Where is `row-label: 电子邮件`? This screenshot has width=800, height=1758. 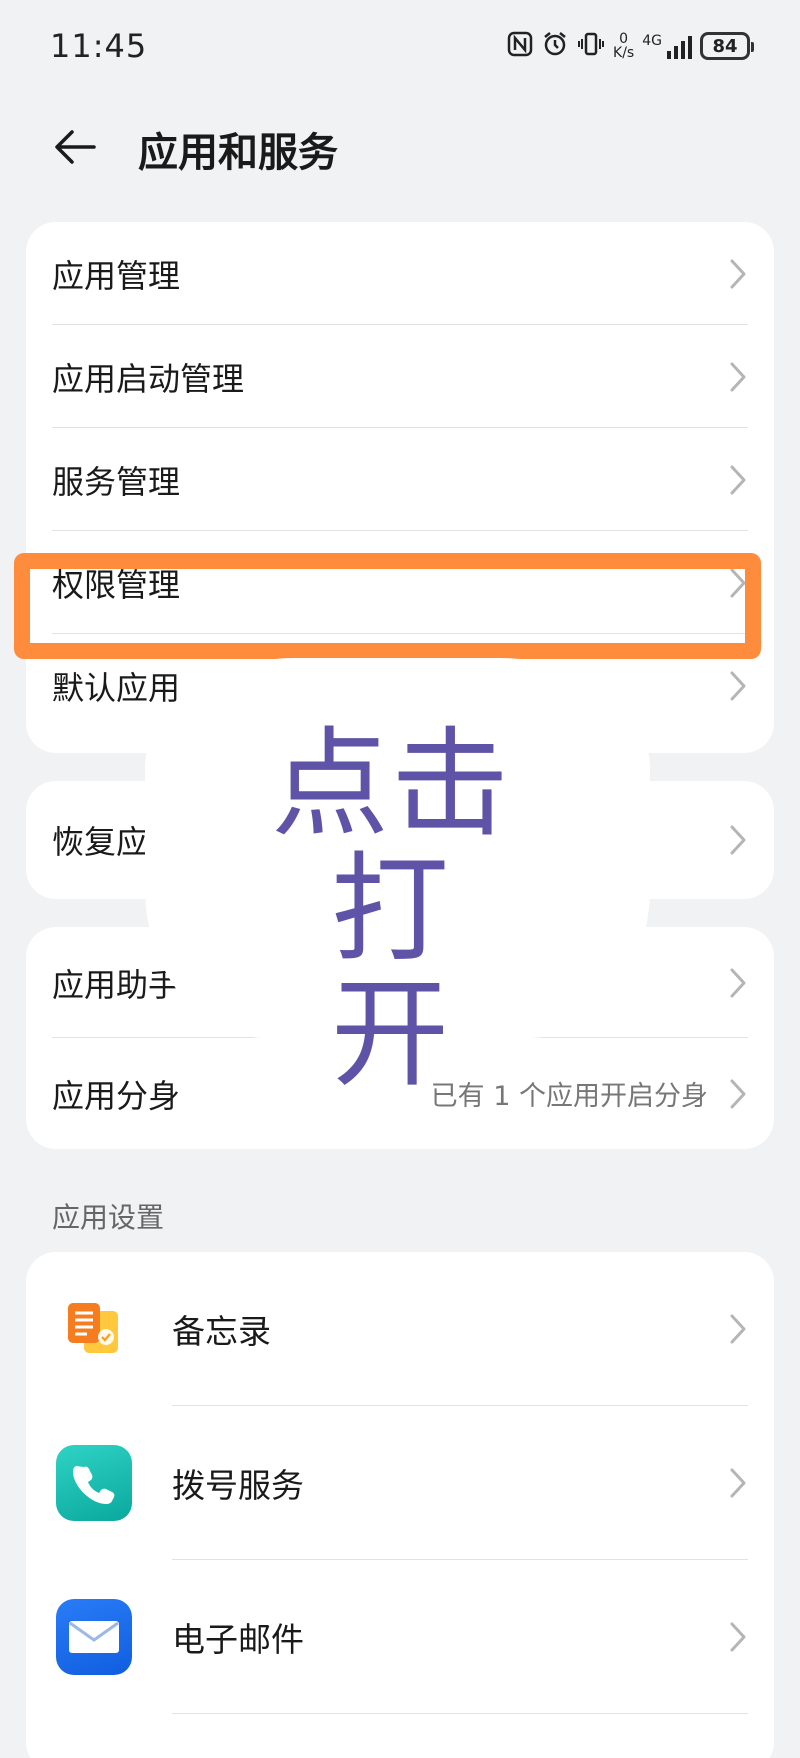
row-label: 电子邮件 is located at coordinates (238, 1639).